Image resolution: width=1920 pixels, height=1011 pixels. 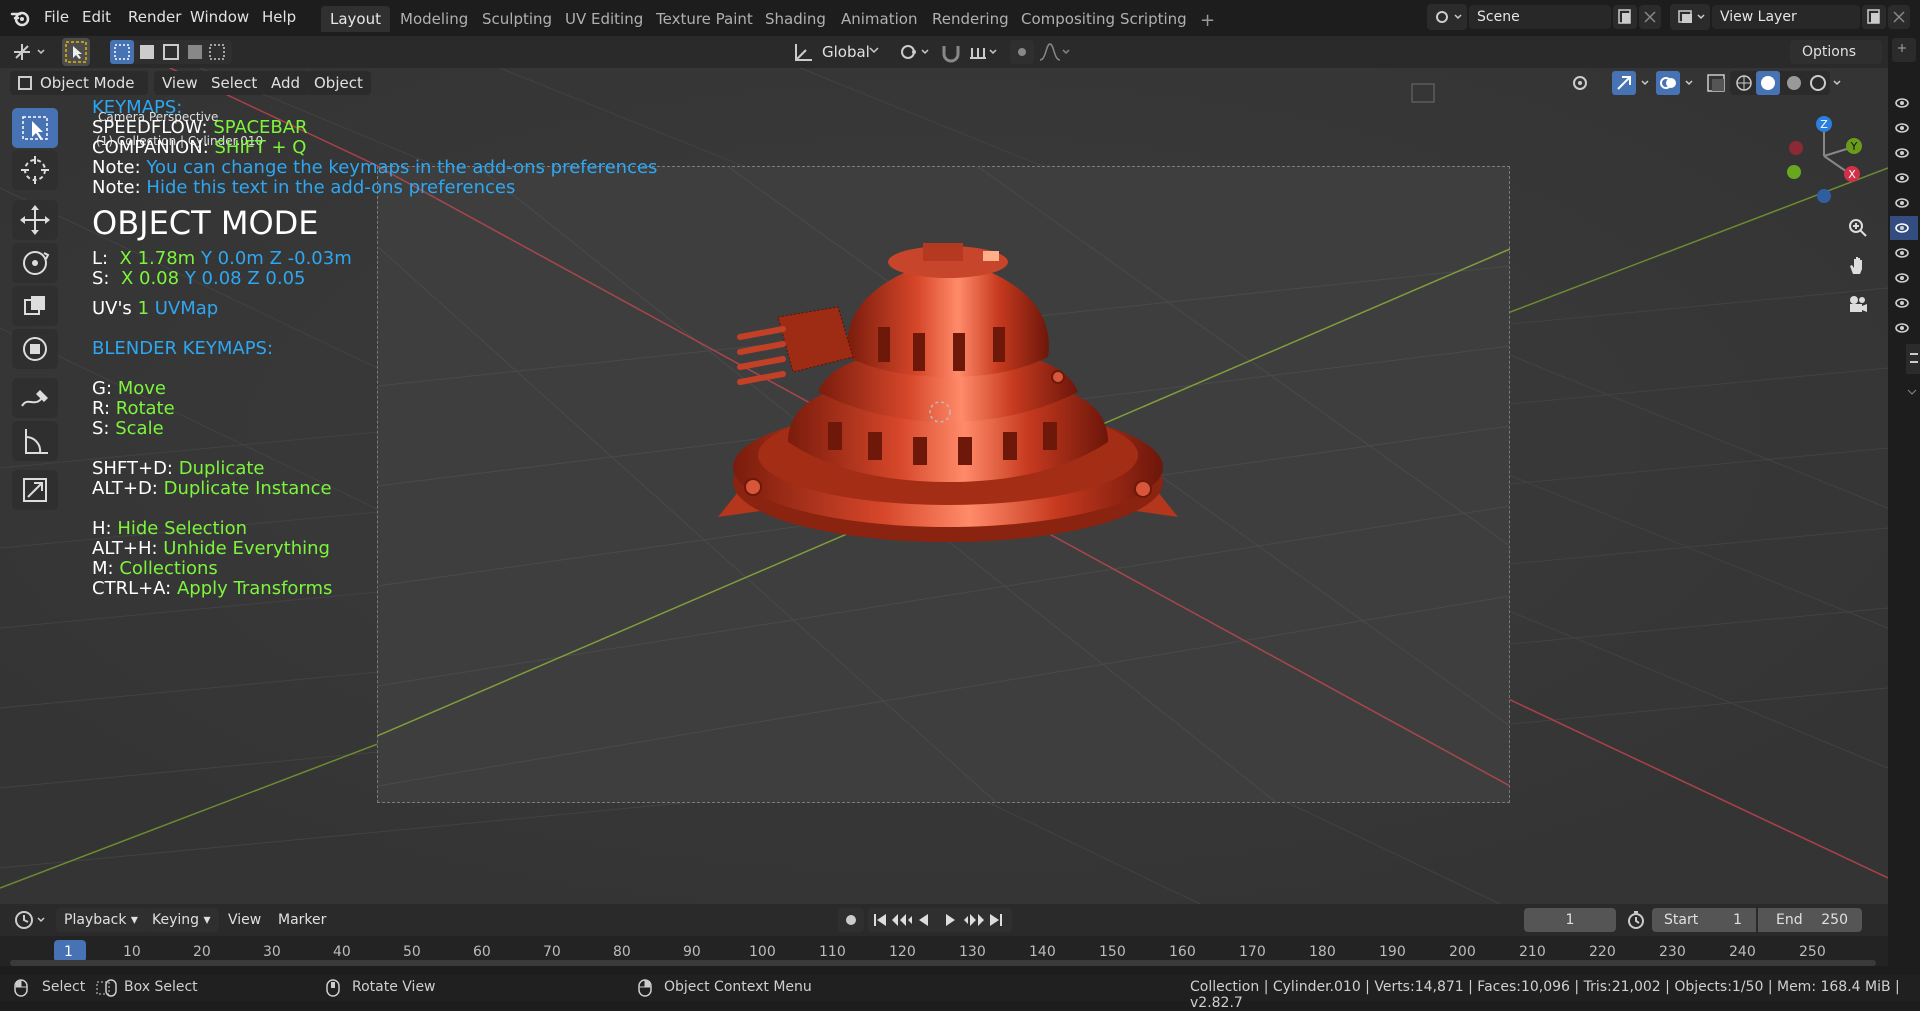 I want to click on tab-rendering: Rendering, so click(x=970, y=19).